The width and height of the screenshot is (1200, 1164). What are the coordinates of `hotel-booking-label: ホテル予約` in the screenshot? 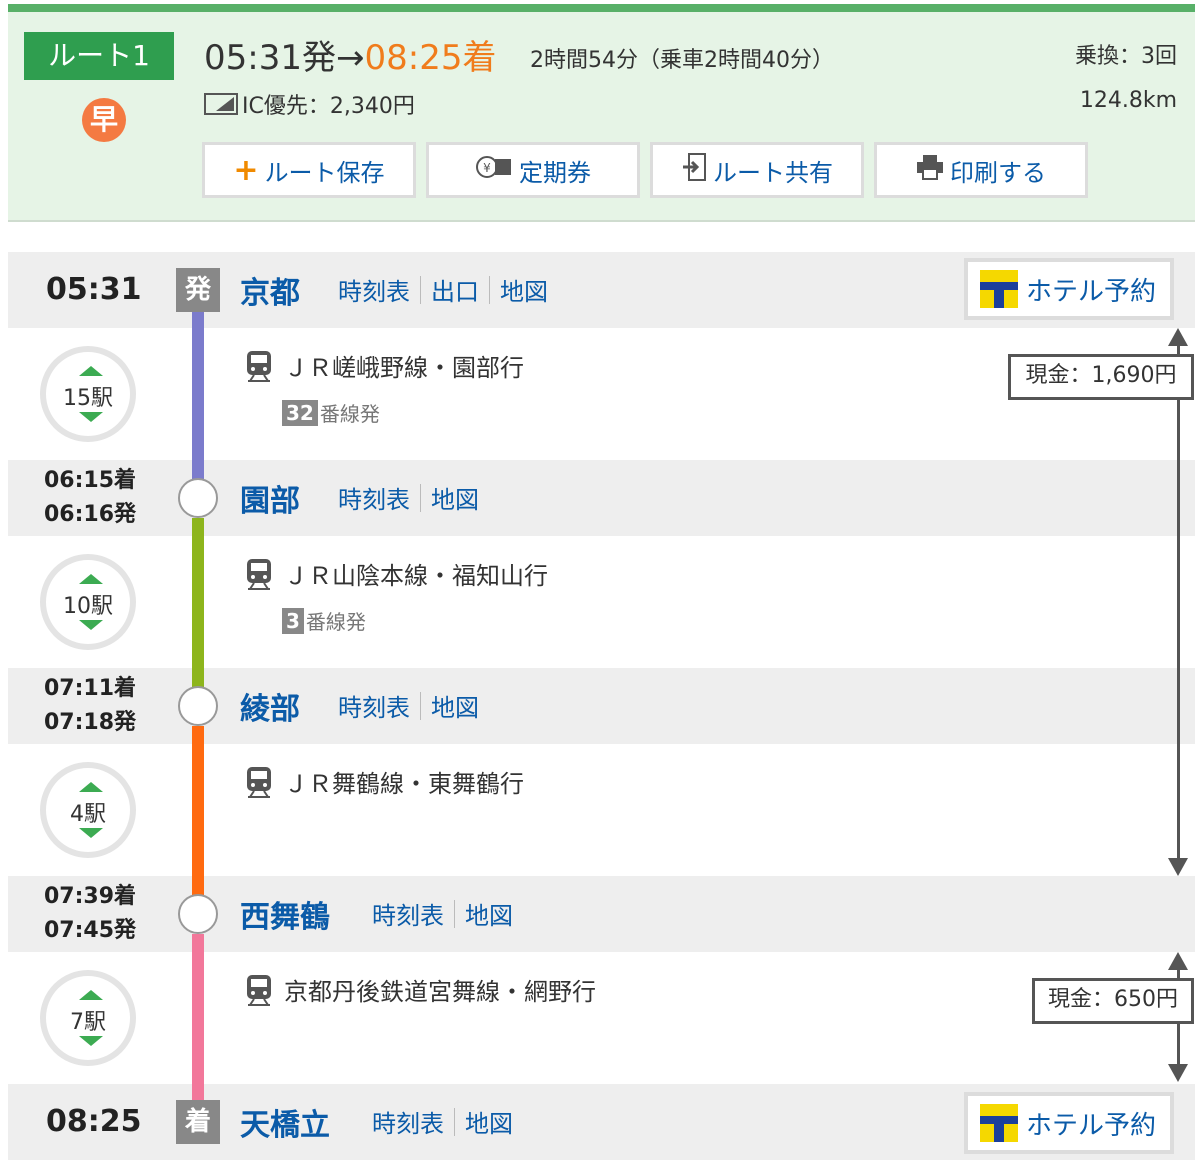 It's located at (1091, 291).